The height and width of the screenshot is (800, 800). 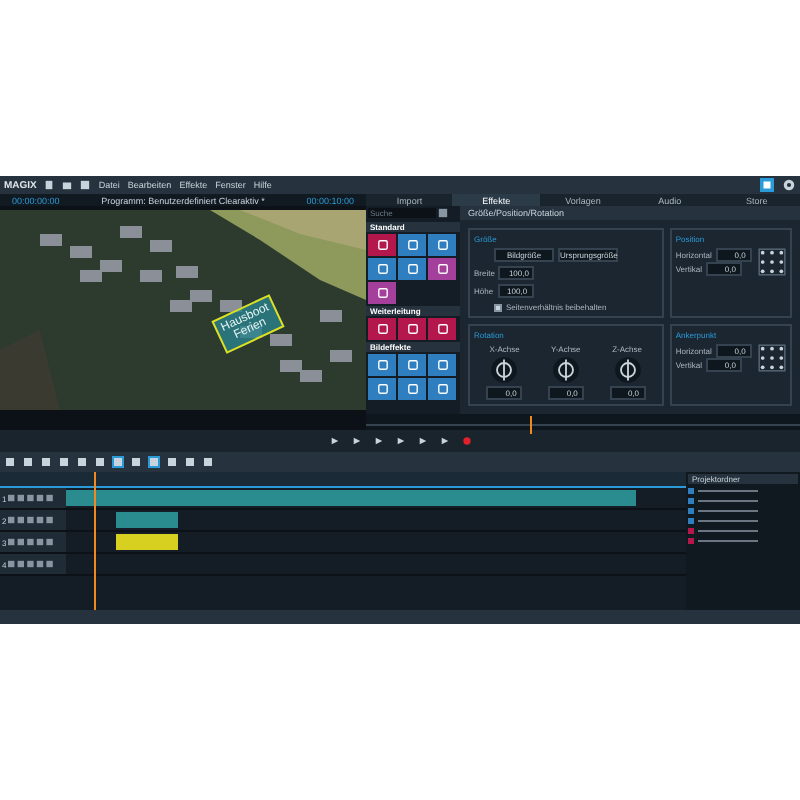 I want to click on record-icon, so click(x=466, y=441).